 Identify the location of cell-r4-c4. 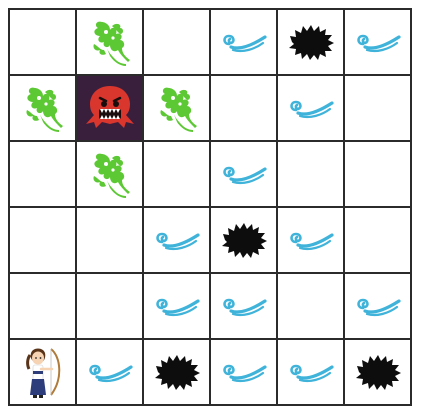
(244, 241).